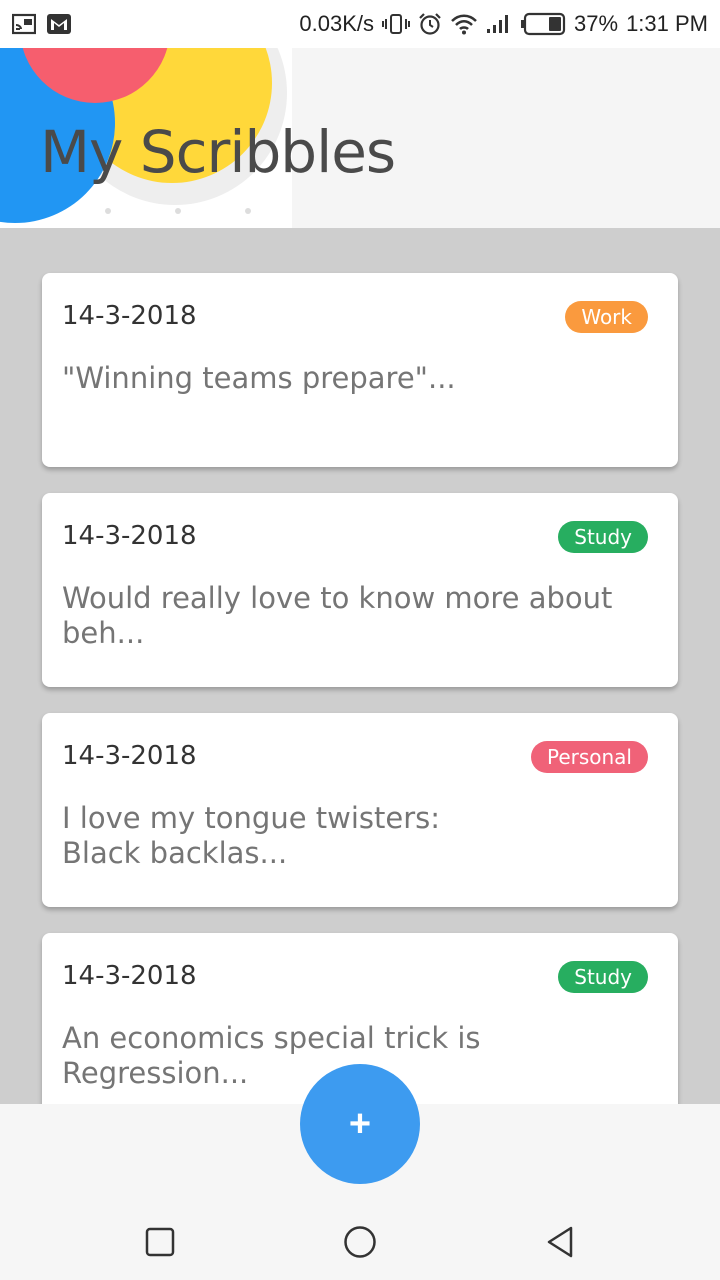 The height and width of the screenshot is (1280, 720). What do you see at coordinates (337, 23) in the screenshot?
I see `network-speed: 0.03K/s` at bounding box center [337, 23].